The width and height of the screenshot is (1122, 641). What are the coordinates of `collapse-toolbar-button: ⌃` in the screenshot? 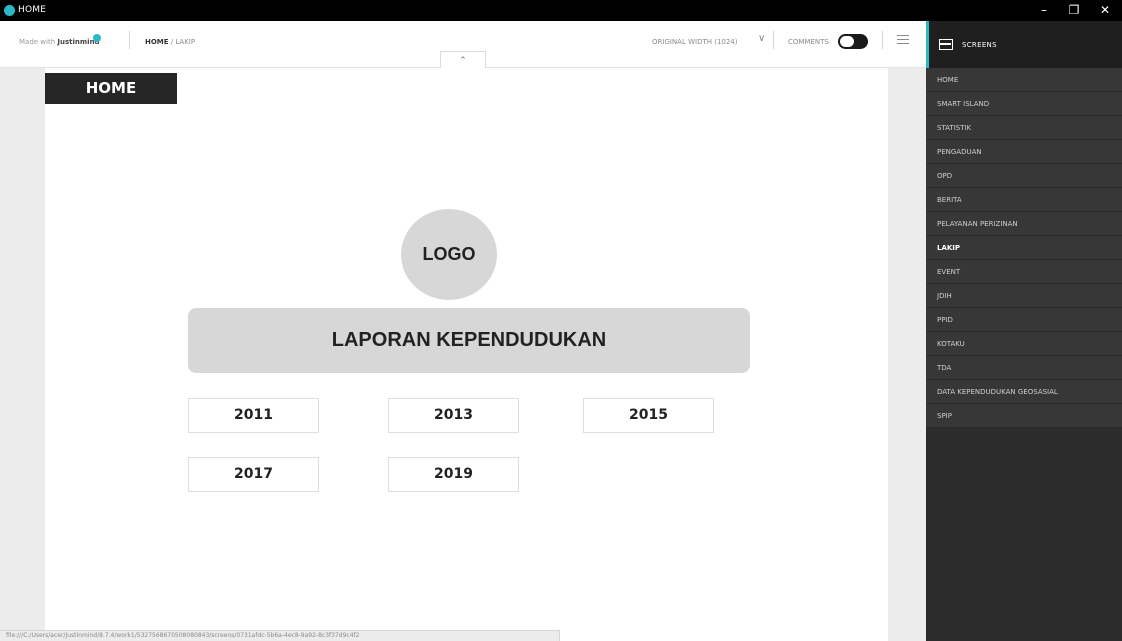 It's located at (463, 59).